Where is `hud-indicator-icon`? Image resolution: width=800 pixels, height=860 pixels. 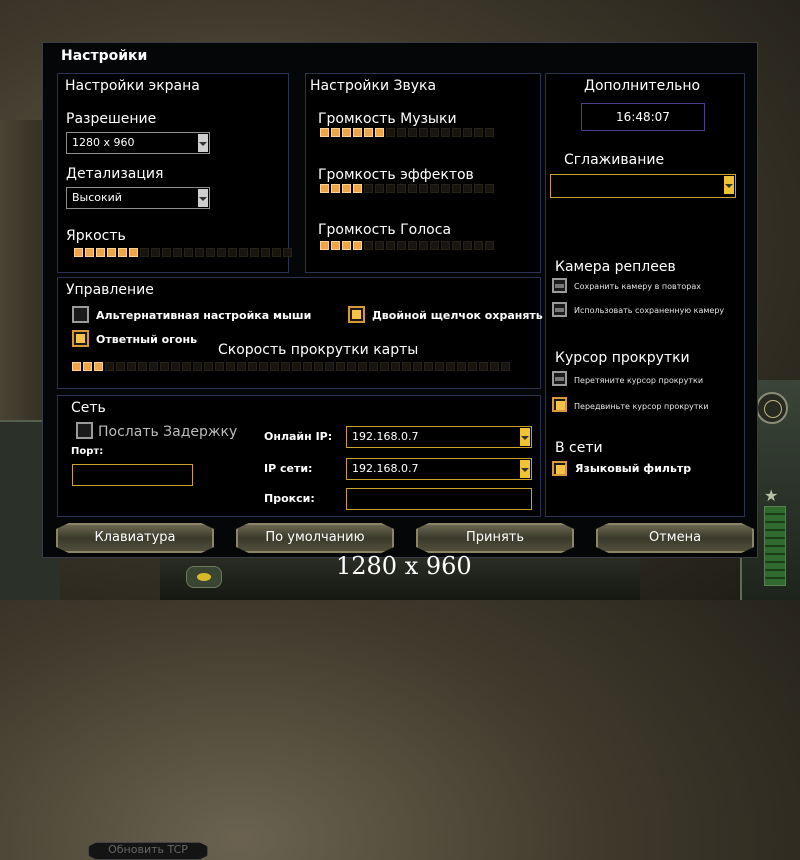 hud-indicator-icon is located at coordinates (204, 577).